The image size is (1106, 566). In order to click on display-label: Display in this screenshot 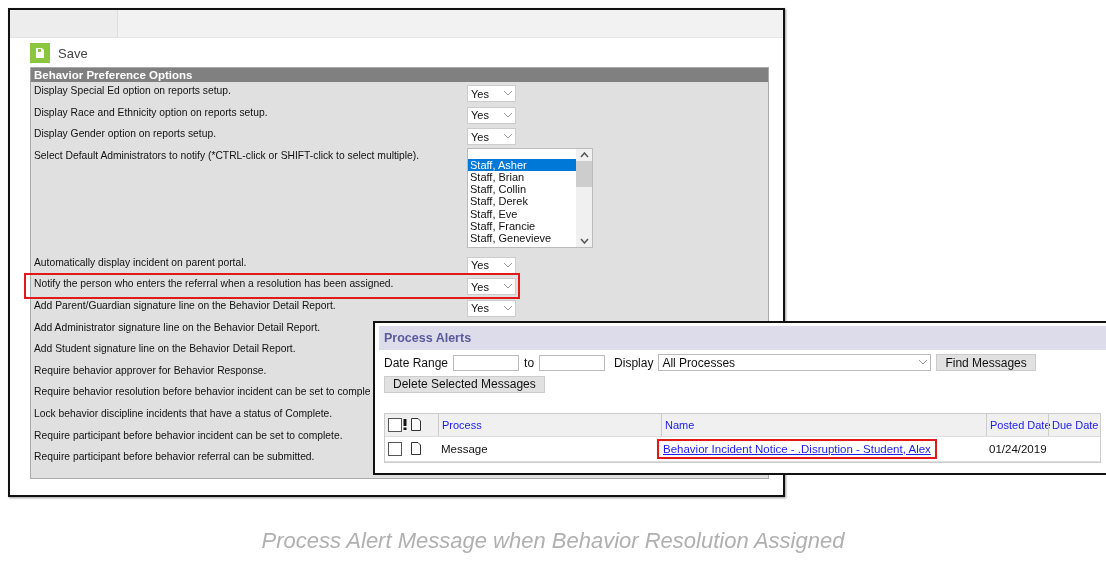, I will do `click(634, 362)`.